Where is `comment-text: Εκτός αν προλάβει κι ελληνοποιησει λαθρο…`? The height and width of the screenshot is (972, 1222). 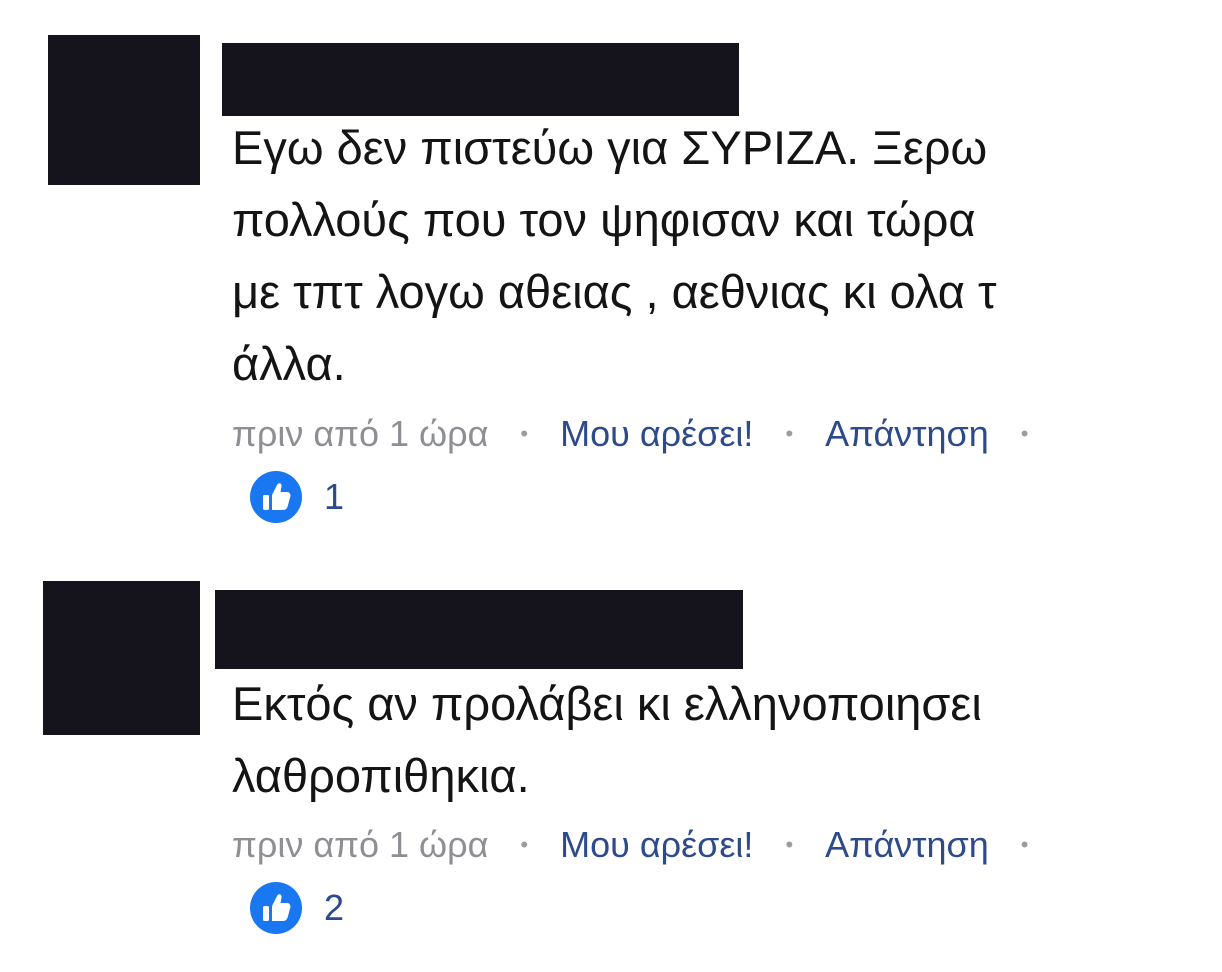
comment-text: Εκτός αν προλάβει κι ελληνοποιησει λαθρο… is located at coordinates (607, 739).